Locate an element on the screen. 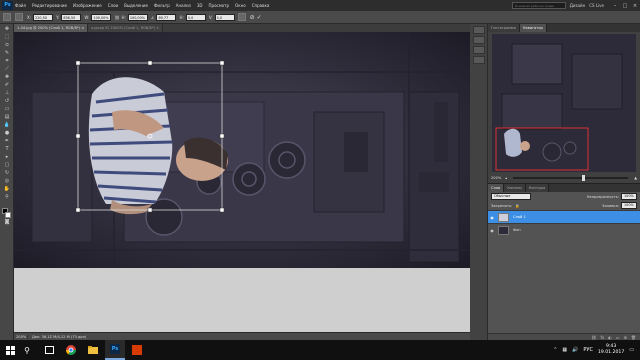 Image resolution: width=640 pixels, height=360 pixels. photoshop-taskbar-icon: Ps is located at coordinates (115, 350).